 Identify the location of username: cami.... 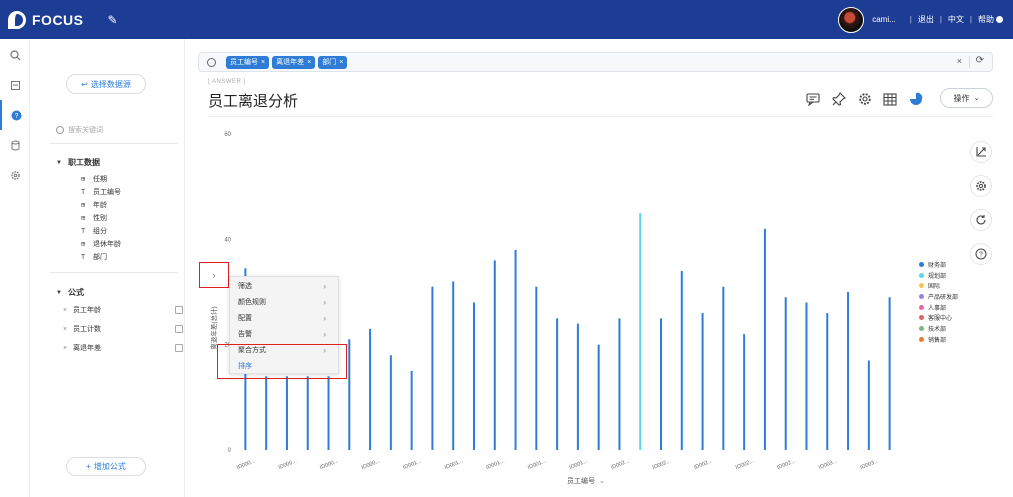
(884, 19).